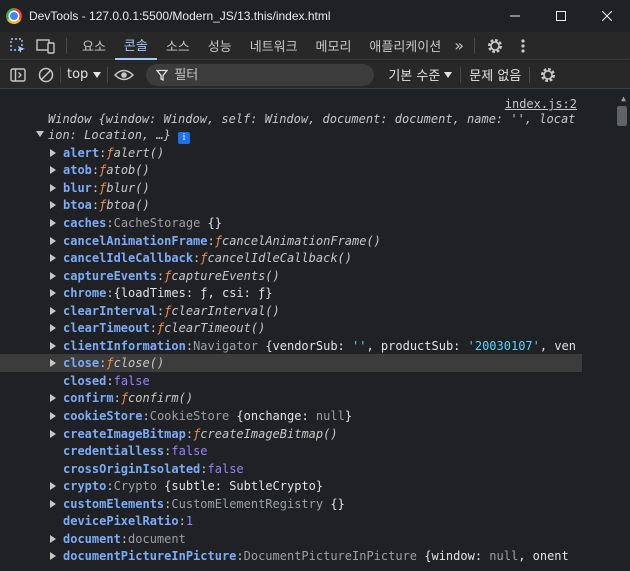 The image size is (630, 571). What do you see at coordinates (81, 152) in the screenshot?
I see `property-key: alert` at bounding box center [81, 152].